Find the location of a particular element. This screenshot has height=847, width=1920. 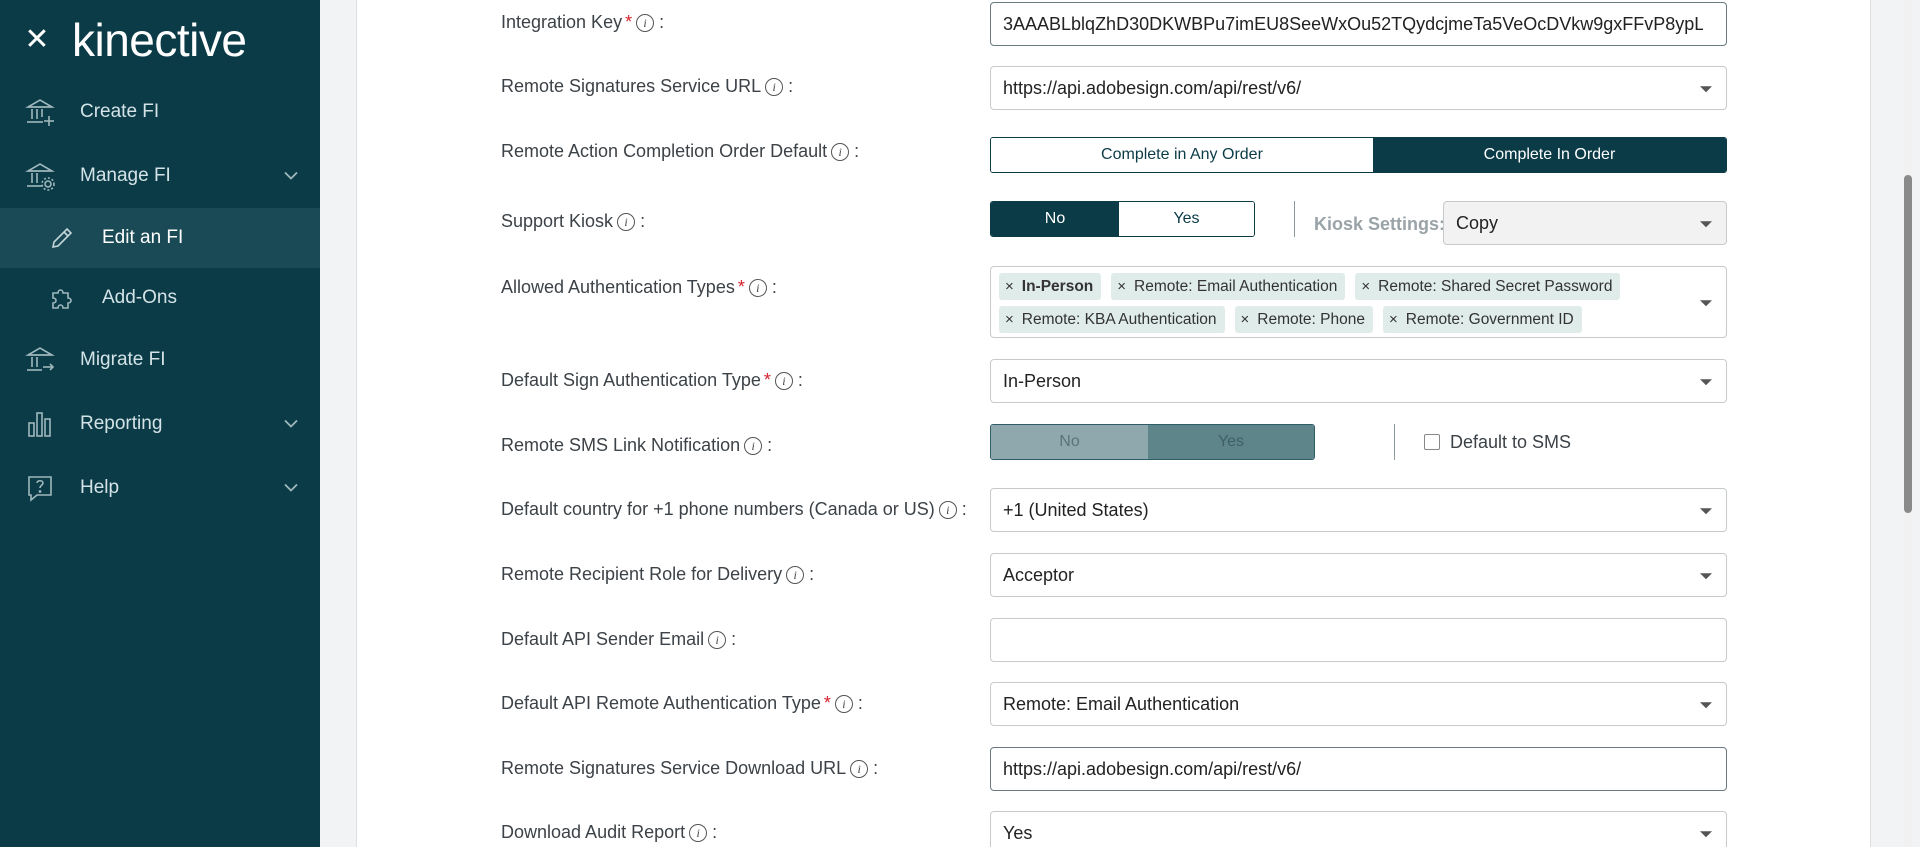

tag: × Remote: Email Authentication is located at coordinates (1228, 286).